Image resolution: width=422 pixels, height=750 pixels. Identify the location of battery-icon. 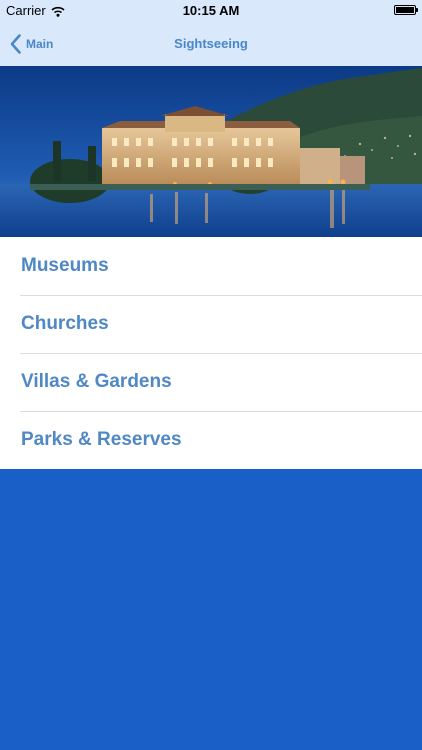
(406, 10).